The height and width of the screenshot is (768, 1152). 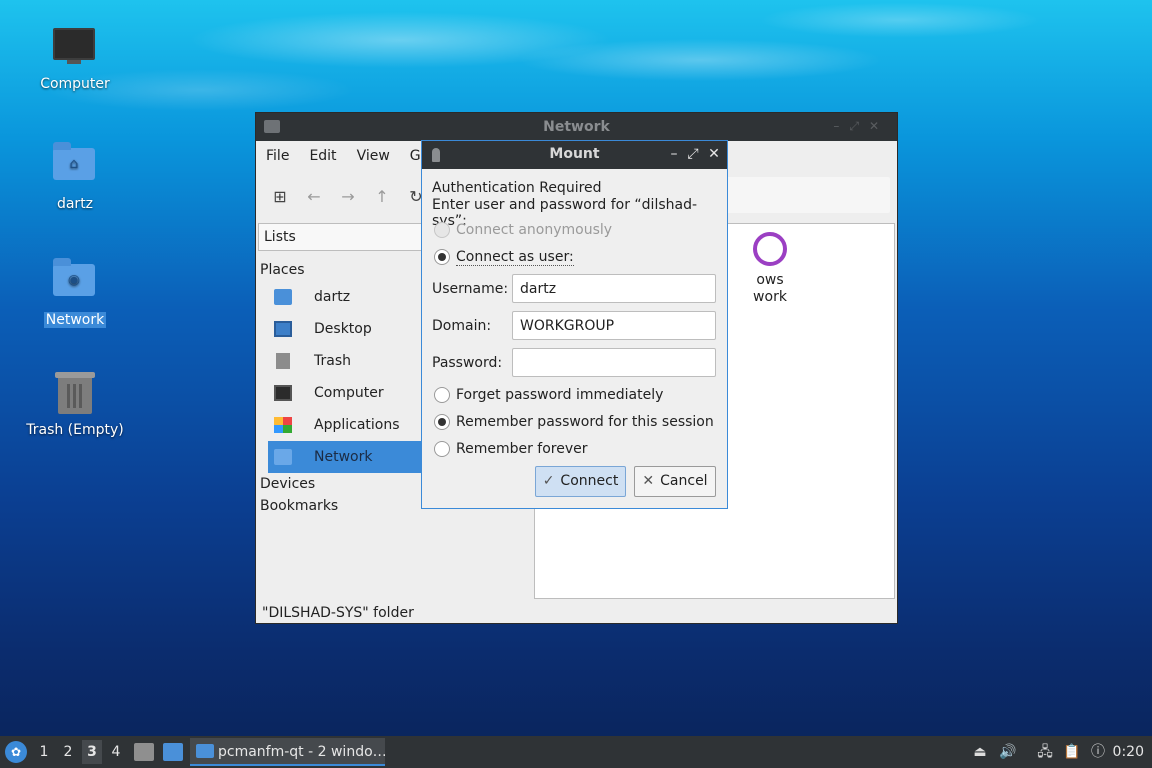 I want to click on radio-label: Connect anonymously, so click(x=534, y=230).